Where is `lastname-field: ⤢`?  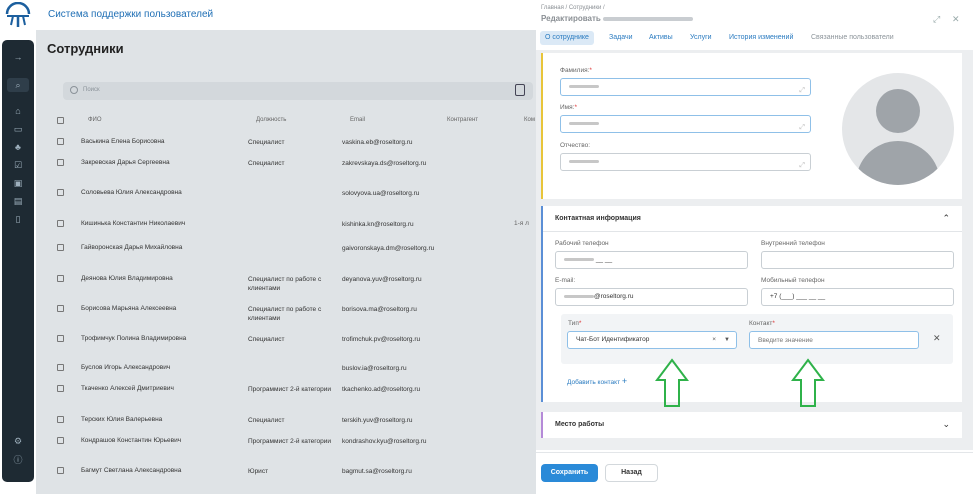 lastname-field: ⤢ is located at coordinates (685, 87).